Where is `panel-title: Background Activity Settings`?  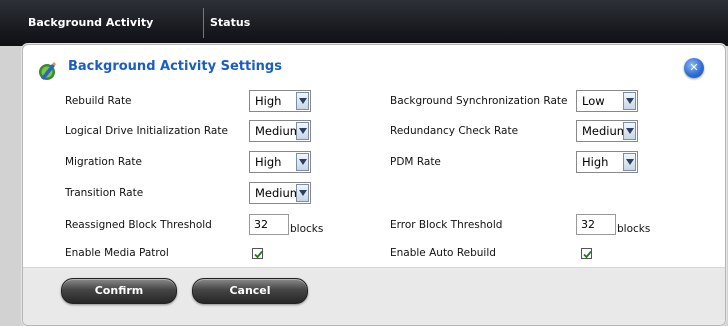
panel-title: Background Activity Settings is located at coordinates (175, 66).